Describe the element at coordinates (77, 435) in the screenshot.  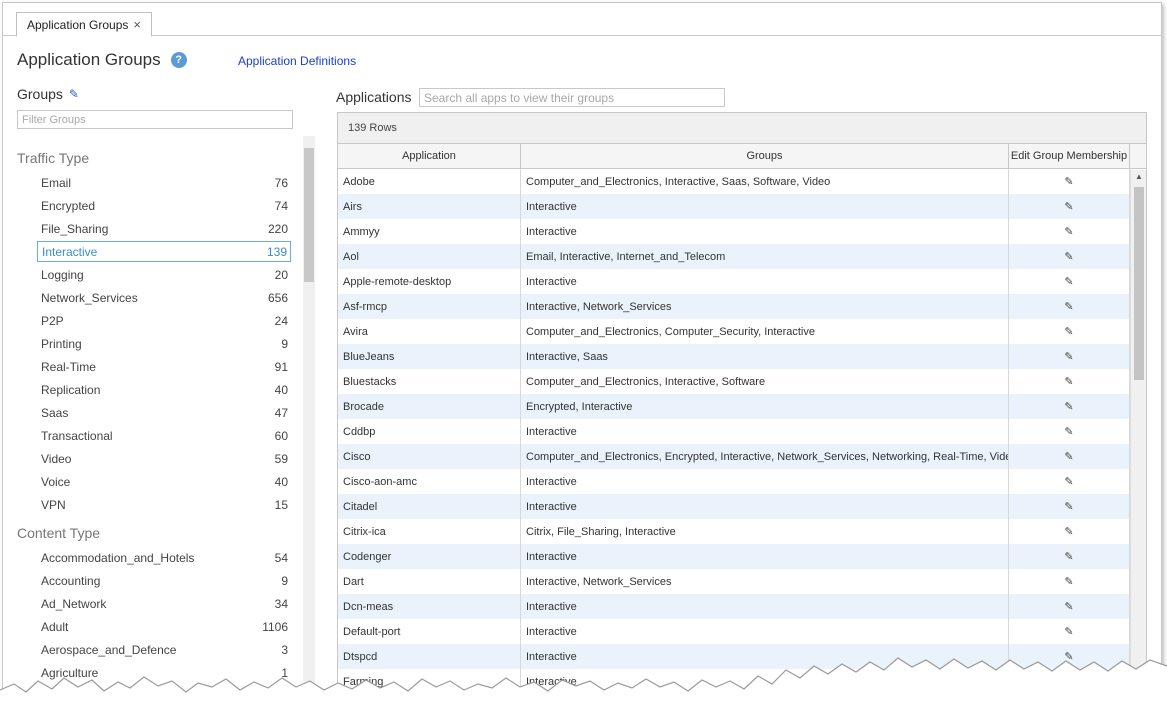
I see `group-item-label: Transactional` at that location.